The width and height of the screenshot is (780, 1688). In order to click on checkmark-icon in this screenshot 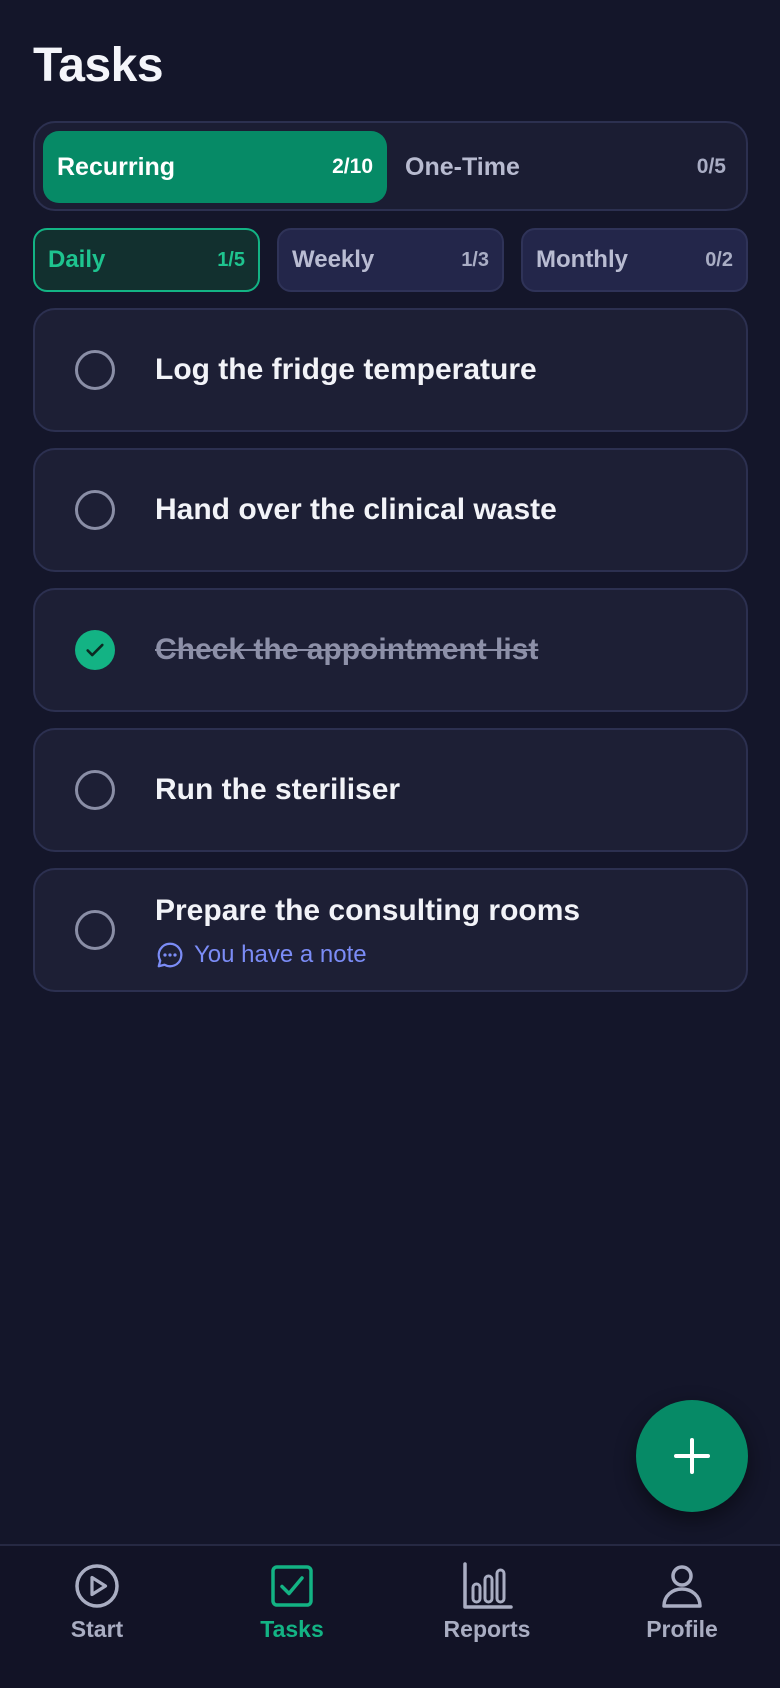, I will do `click(95, 650)`.